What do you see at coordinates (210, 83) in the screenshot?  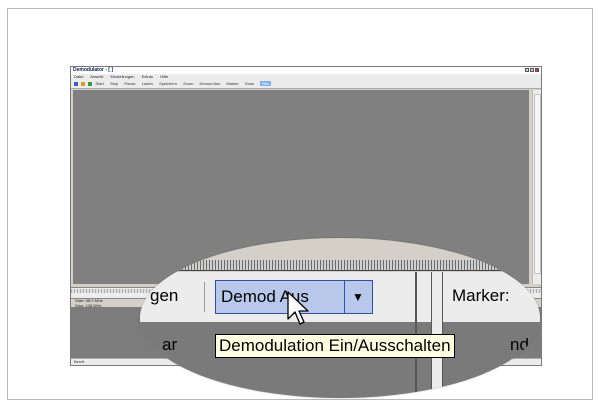 I see `toolbar-demod: Demod Aus` at bounding box center [210, 83].